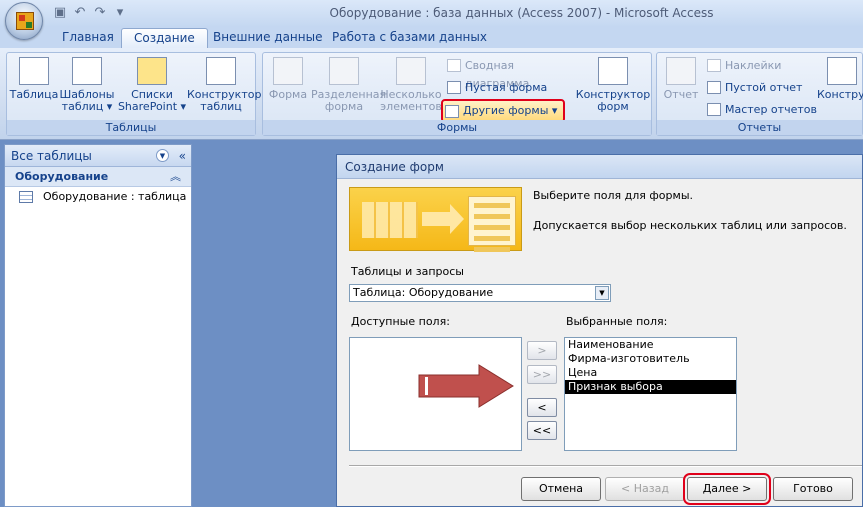 Image resolution: width=863 pixels, height=507 pixels. Describe the element at coordinates (759, 127) in the screenshot. I see `group-label-reports: Отчеты` at that location.